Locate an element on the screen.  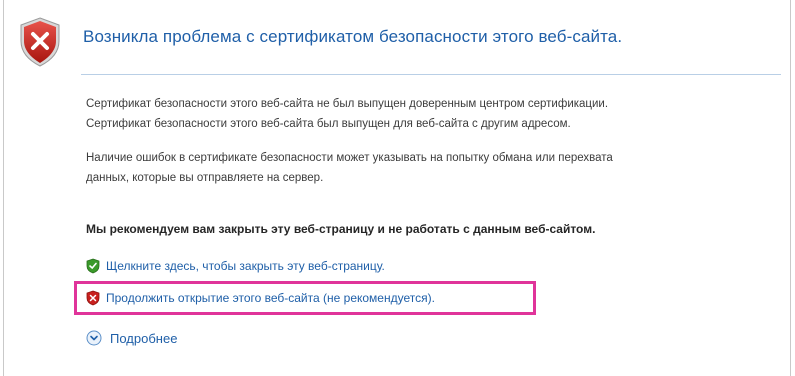
more-information-label: Подробнее is located at coordinates (143, 338).